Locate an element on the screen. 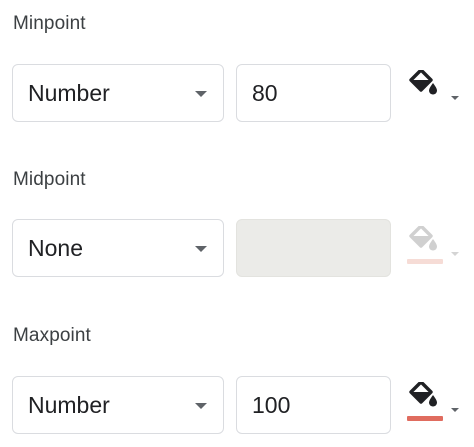  maxpoint-value-input: 100 is located at coordinates (313, 405).